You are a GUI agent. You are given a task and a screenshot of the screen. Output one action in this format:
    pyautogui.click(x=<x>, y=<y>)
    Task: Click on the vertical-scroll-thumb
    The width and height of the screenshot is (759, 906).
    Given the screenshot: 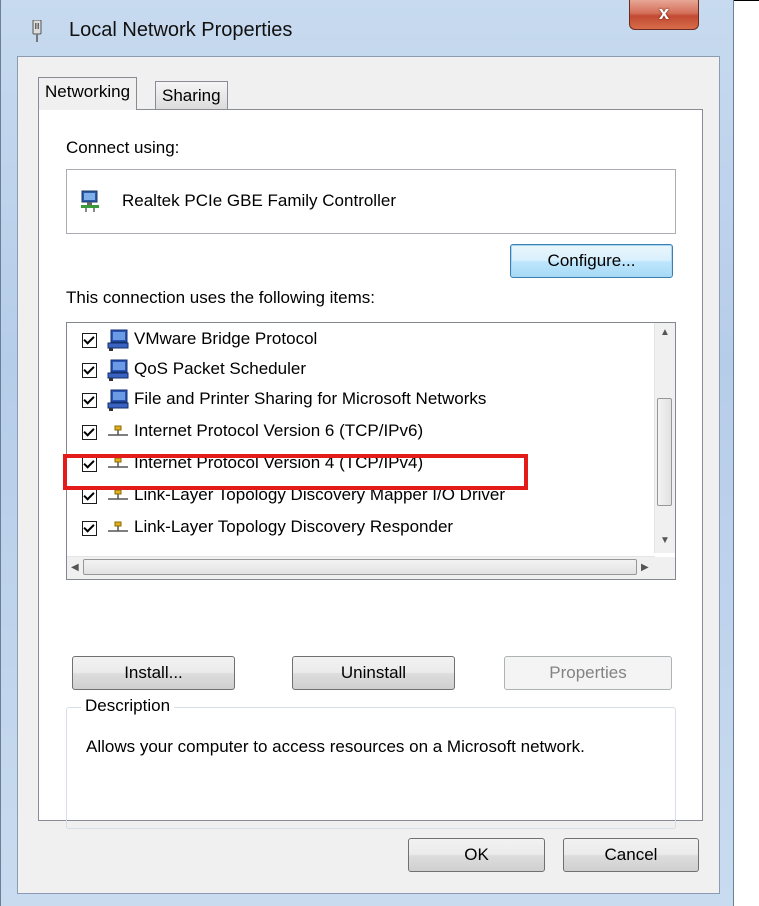 What is the action you would take?
    pyautogui.click(x=664, y=452)
    